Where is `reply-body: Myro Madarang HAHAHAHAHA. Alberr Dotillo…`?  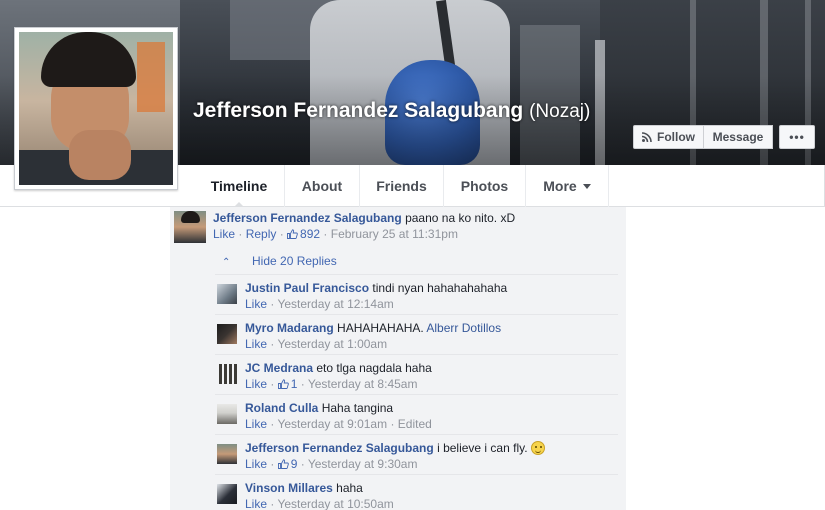 reply-body: Myro Madarang HAHAHAHAHA. Alberr Dotillo… is located at coordinates (373, 336).